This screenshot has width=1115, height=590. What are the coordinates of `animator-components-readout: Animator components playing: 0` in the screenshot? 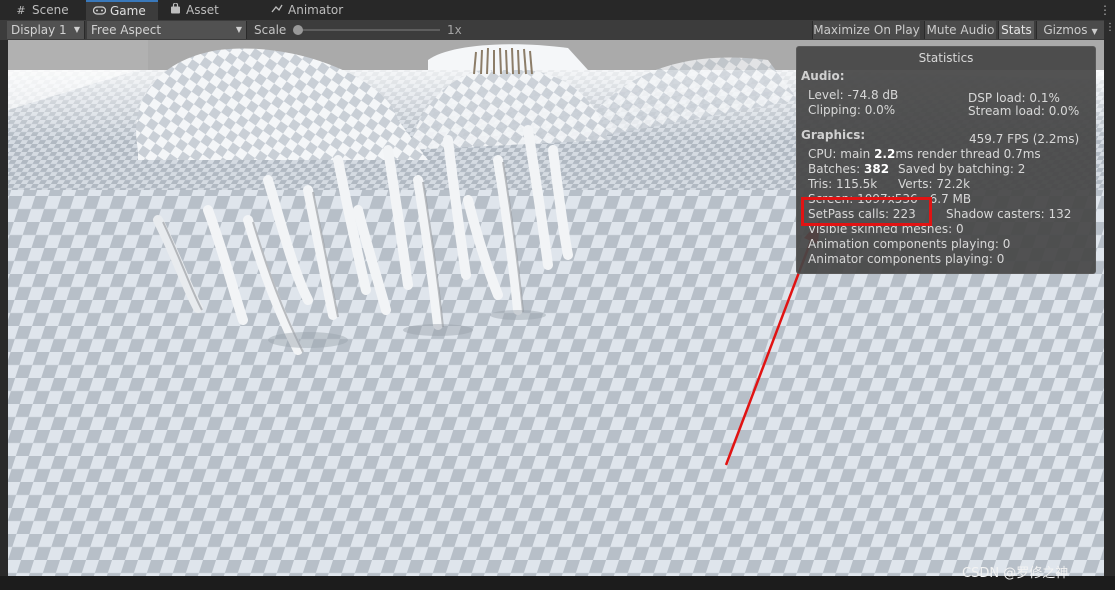 It's located at (906, 259).